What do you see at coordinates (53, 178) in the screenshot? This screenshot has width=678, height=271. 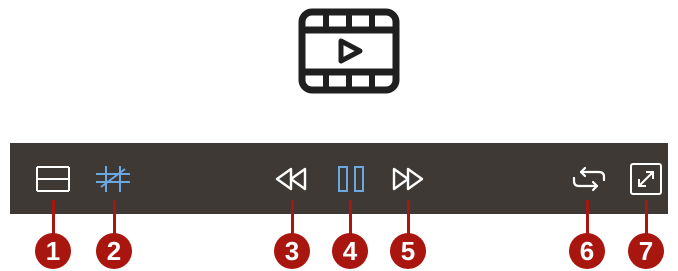 I see `fit-height-icon` at bounding box center [53, 178].